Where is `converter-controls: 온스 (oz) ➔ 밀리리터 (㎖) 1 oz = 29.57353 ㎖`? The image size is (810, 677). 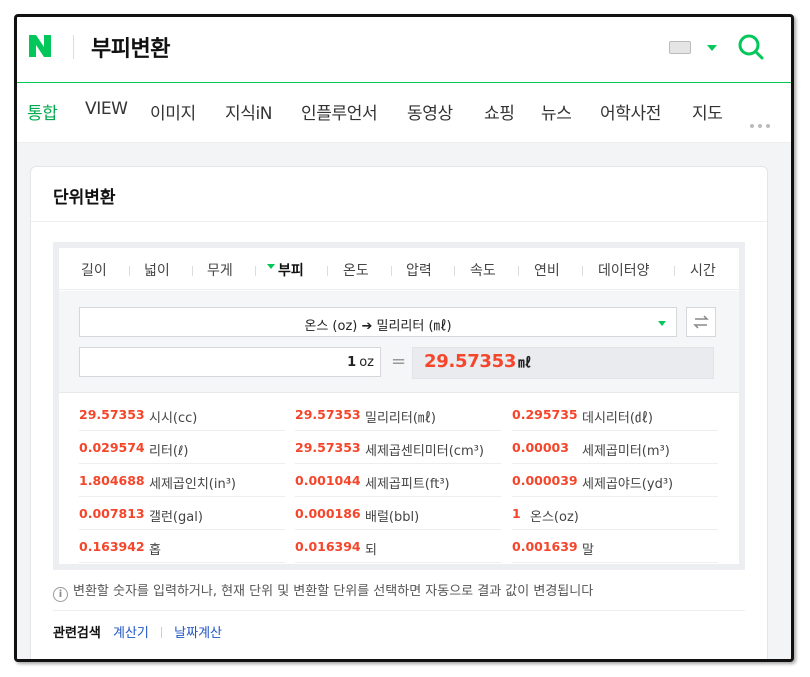 converter-controls: 온스 (oz) ➔ 밀리리터 (㎖) 1 oz = 29.57353 ㎖ is located at coordinates (399, 342).